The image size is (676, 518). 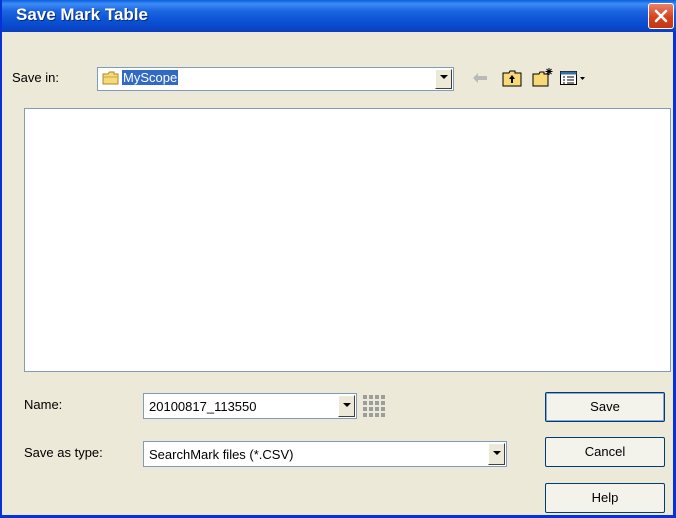 I want to click on save-button: Save, so click(x=605, y=407).